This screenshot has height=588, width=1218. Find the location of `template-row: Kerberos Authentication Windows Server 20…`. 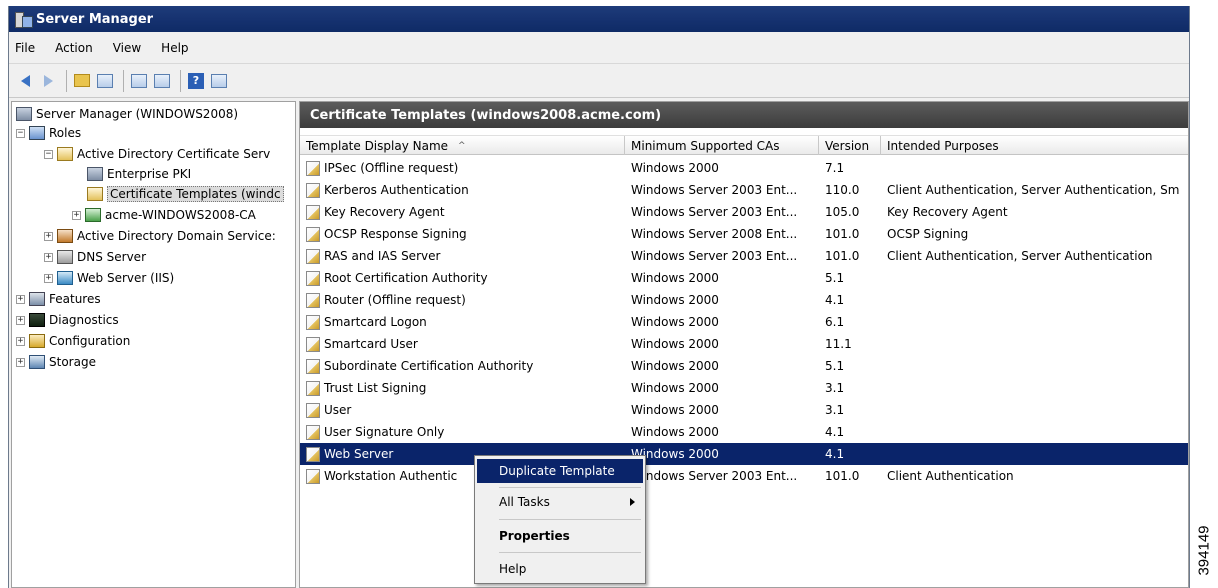

template-row: Kerberos Authentication Windows Server 20… is located at coordinates (744, 190).